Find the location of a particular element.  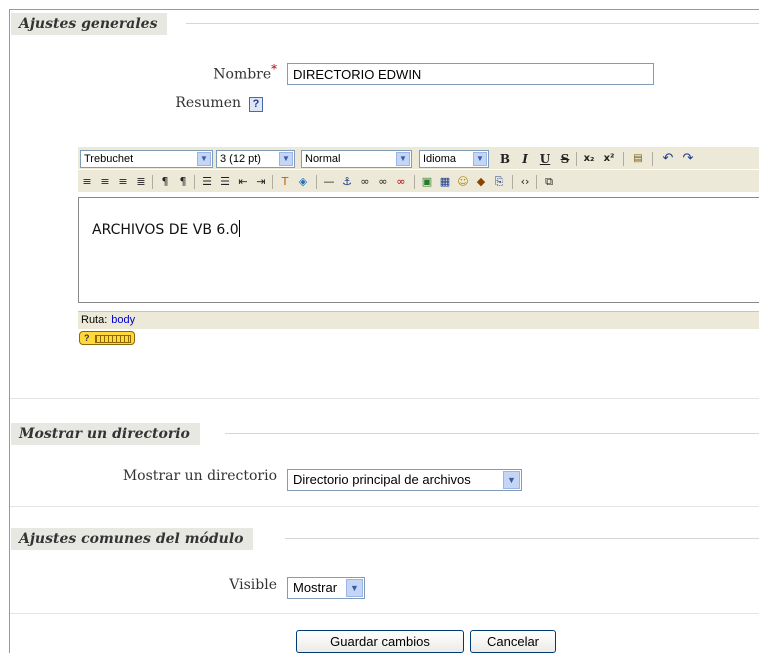

align-left-icon: ≡ is located at coordinates (87, 182).